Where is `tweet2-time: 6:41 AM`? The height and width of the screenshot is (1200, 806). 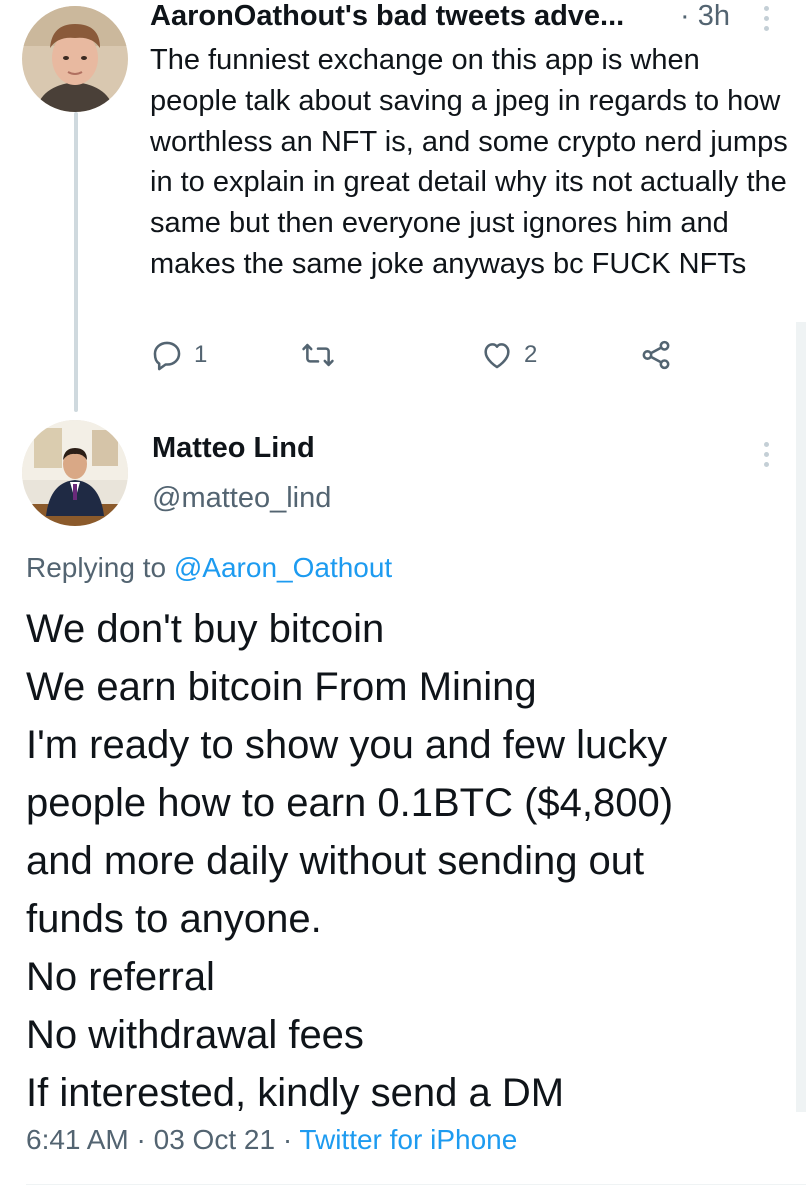 tweet2-time: 6:41 AM is located at coordinates (77, 1139).